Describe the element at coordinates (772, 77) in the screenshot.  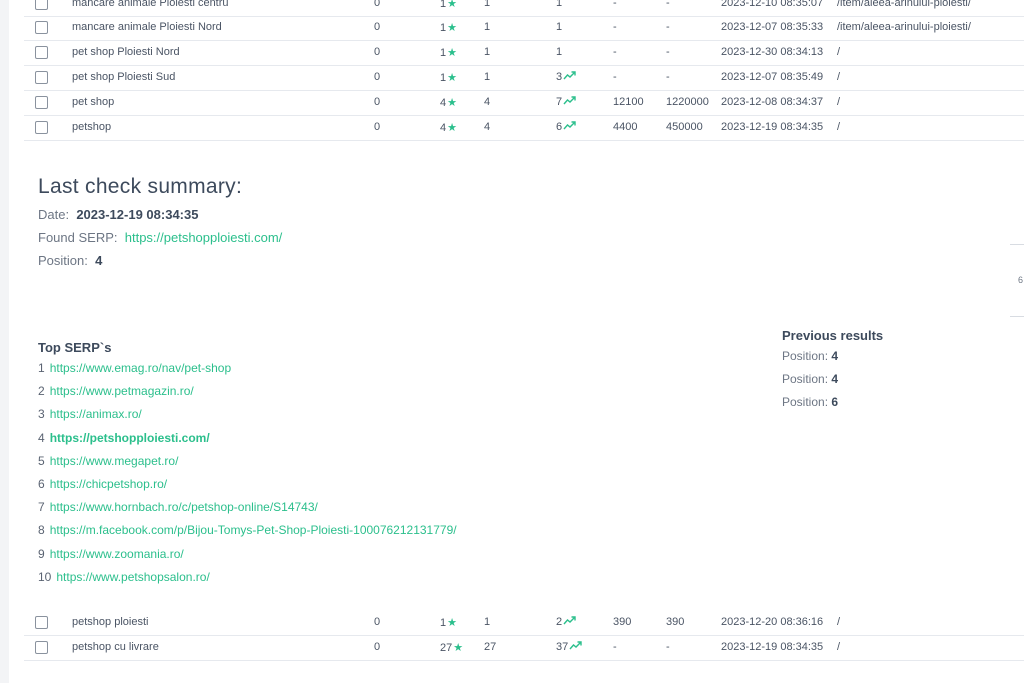
I see `date-cell: 2023-12-07 08:35:49` at that location.